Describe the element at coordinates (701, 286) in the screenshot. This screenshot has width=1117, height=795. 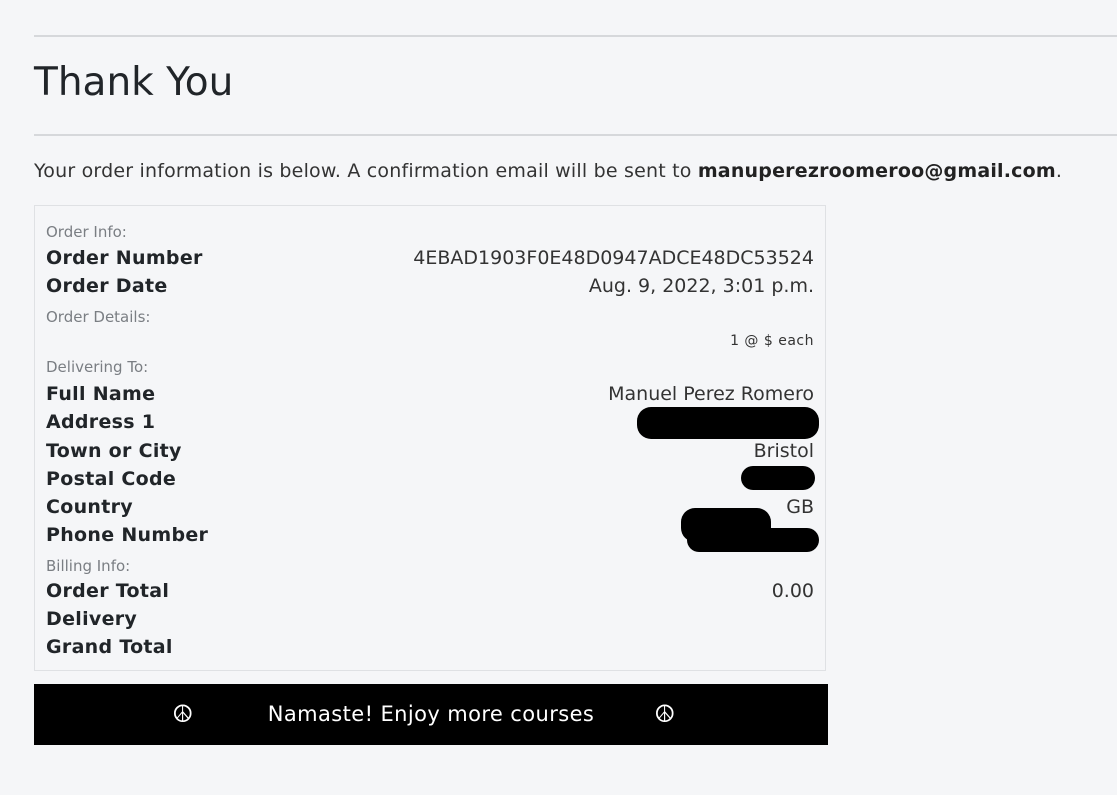
I see `order-date-value: Aug. 9, 2022, 3:01 p.m.` at that location.